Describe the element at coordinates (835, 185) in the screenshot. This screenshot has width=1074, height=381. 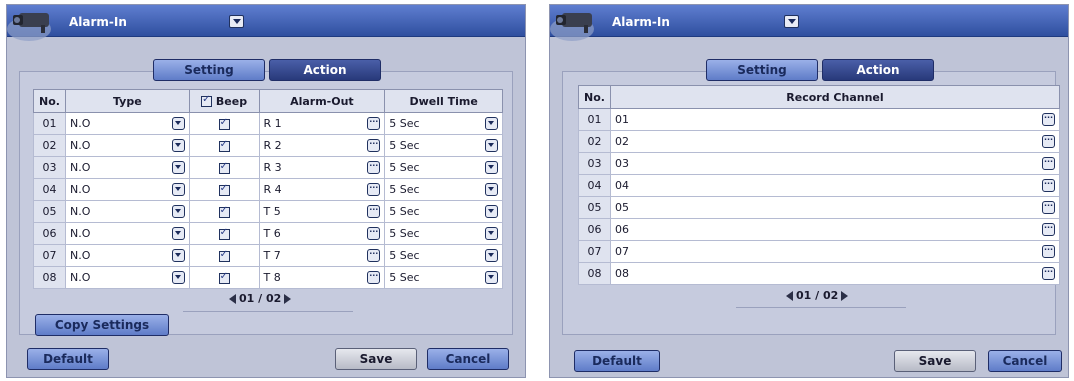
I see `record-channel-select: 04 ···` at that location.